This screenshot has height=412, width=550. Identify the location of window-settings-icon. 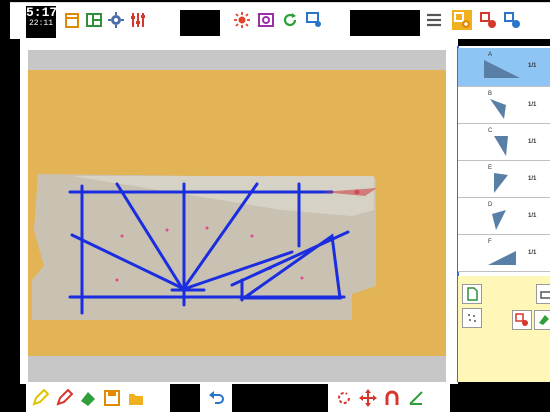
(314, 20).